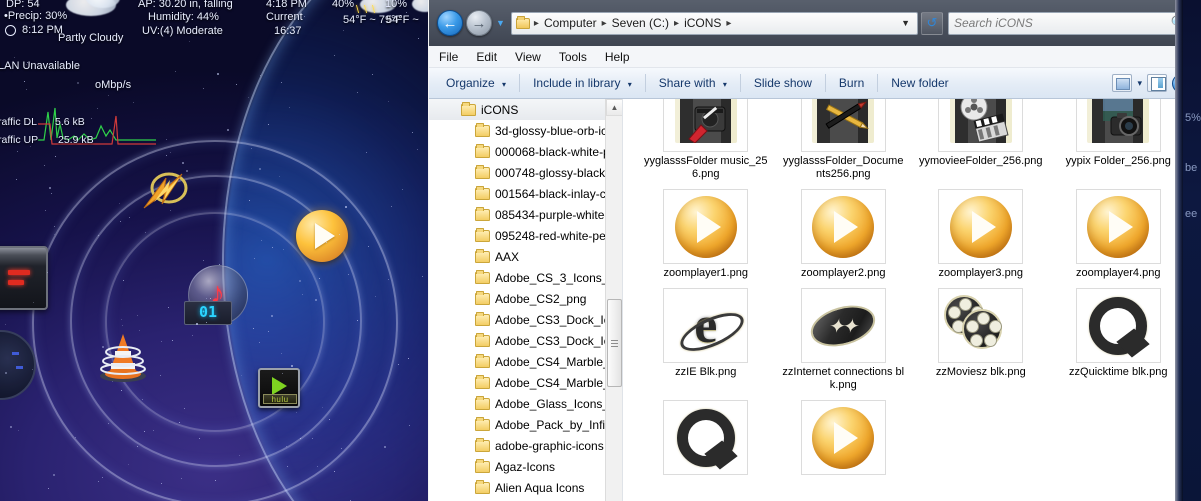 The width and height of the screenshot is (1201, 501). I want to click on tree-item-2: 000748-glossy-black-co, so click(525, 172).